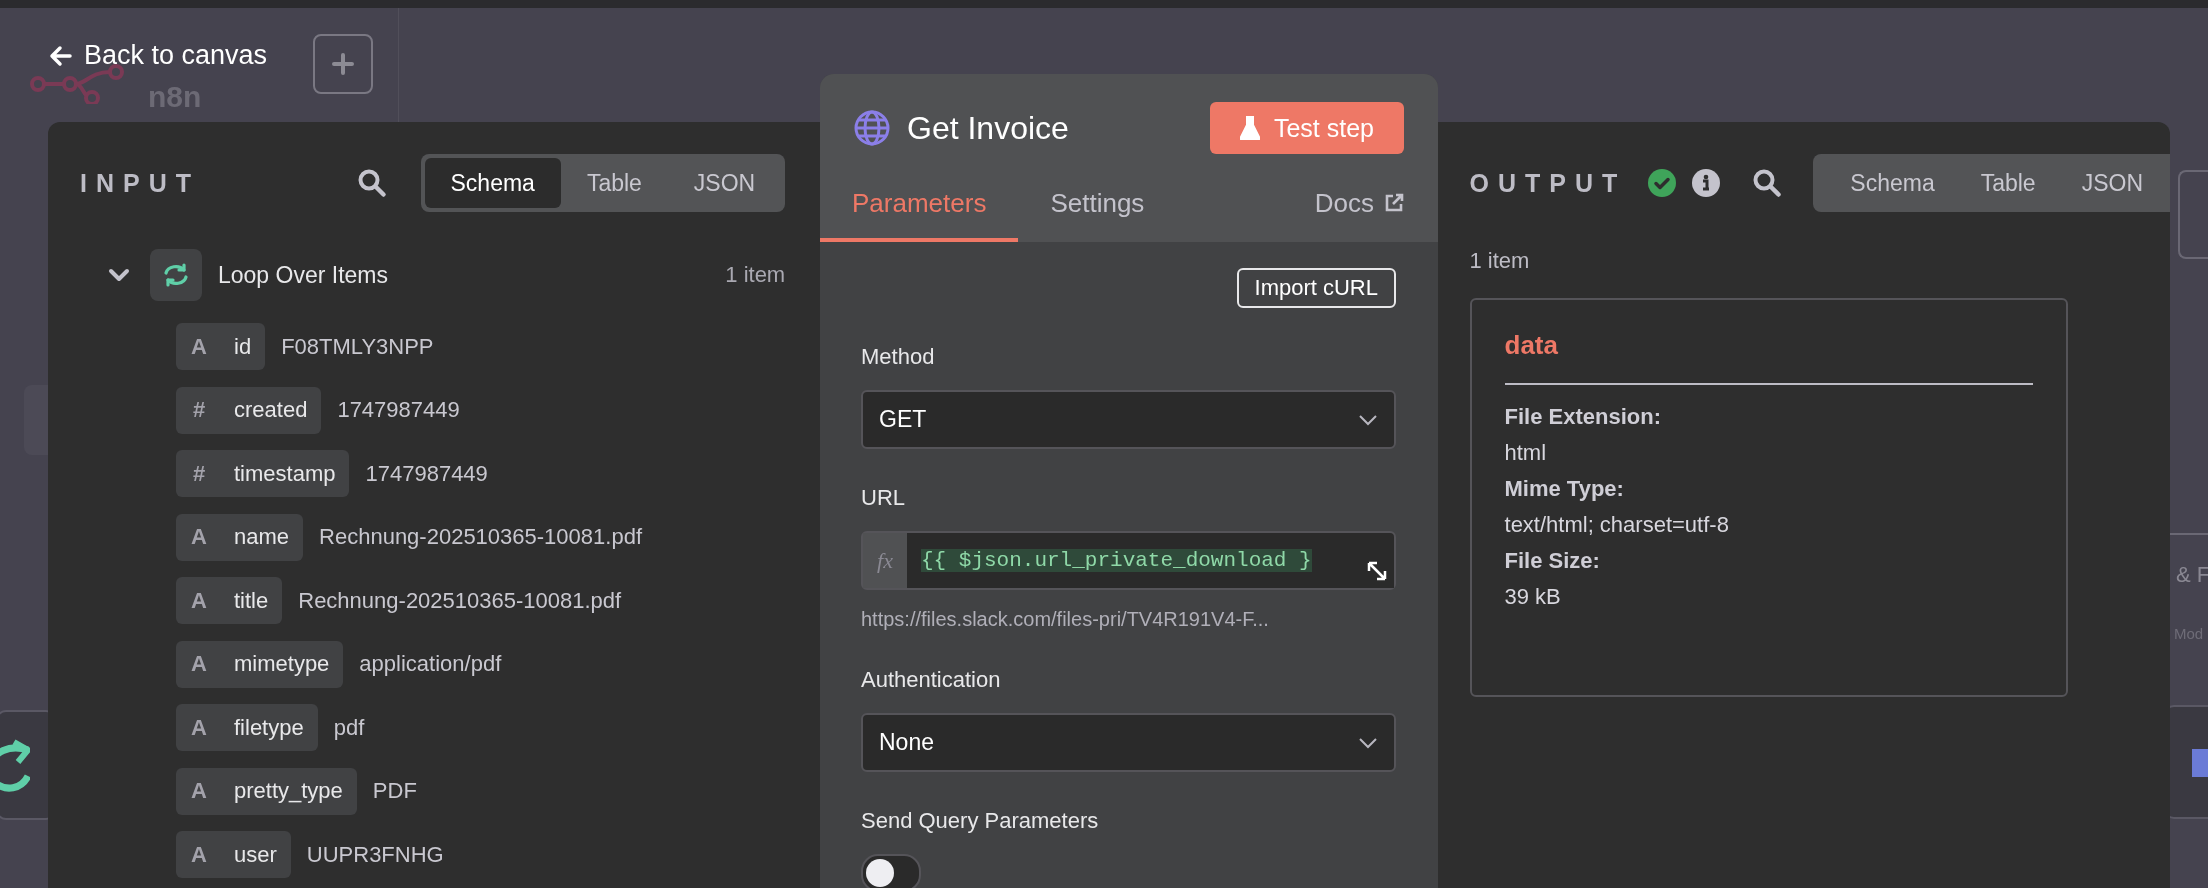 This screenshot has height=888, width=2208. Describe the element at coordinates (1564, 489) in the screenshot. I see `property-label: Mime Type:` at that location.